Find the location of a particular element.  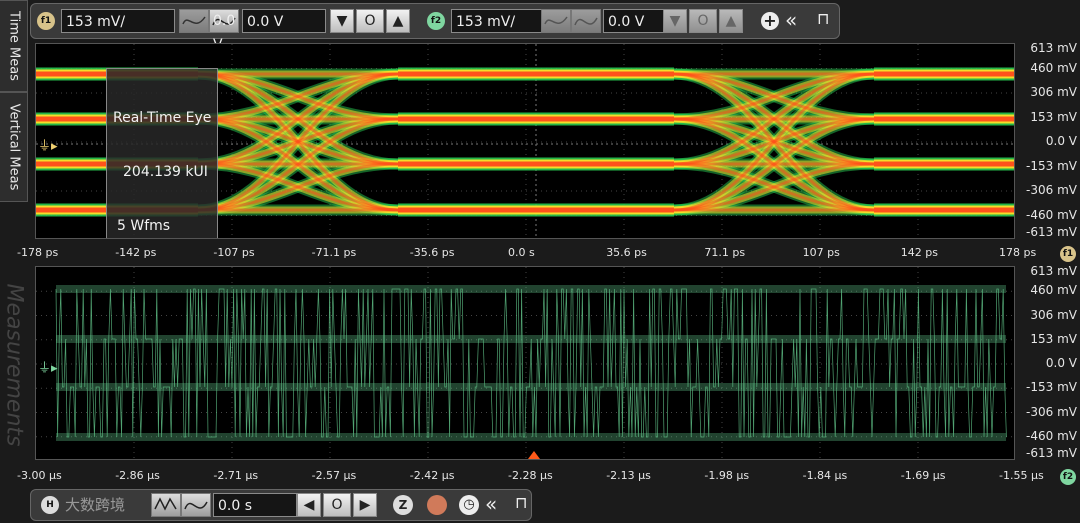

eye-y-tick-label: 0.0 V is located at coordinates (1061, 141).